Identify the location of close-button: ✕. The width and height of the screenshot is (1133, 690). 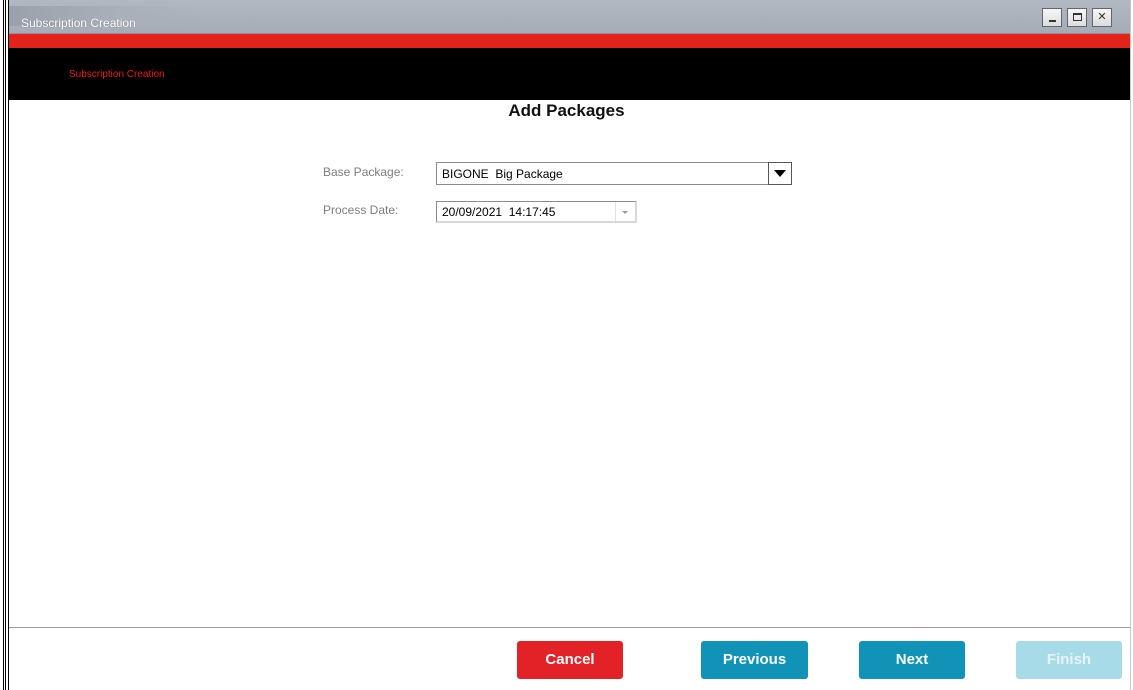
(1102, 17).